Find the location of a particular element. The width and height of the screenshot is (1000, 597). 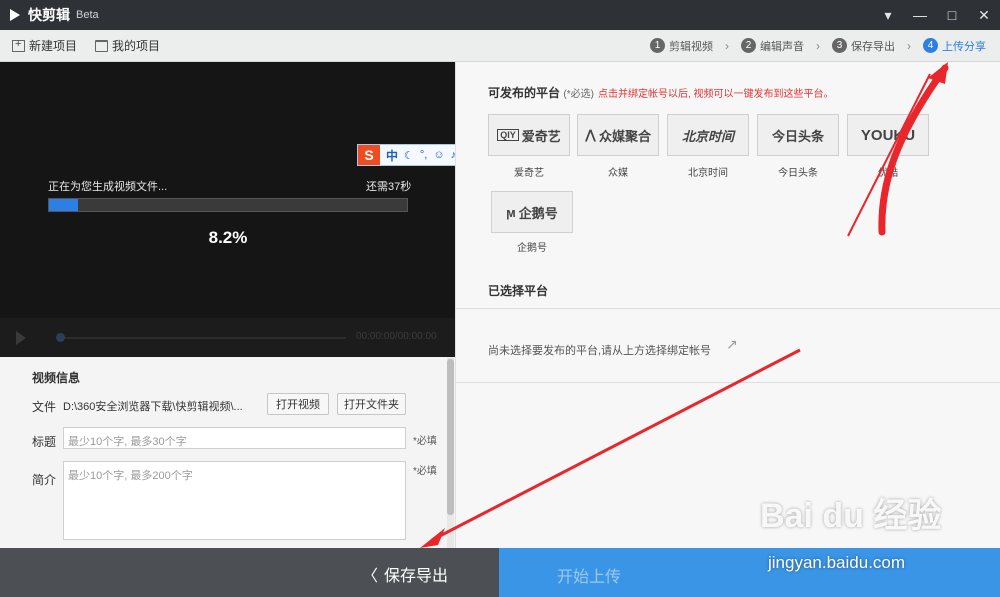

platform-iqiyi: QIY 爱奇艺 is located at coordinates (529, 135).